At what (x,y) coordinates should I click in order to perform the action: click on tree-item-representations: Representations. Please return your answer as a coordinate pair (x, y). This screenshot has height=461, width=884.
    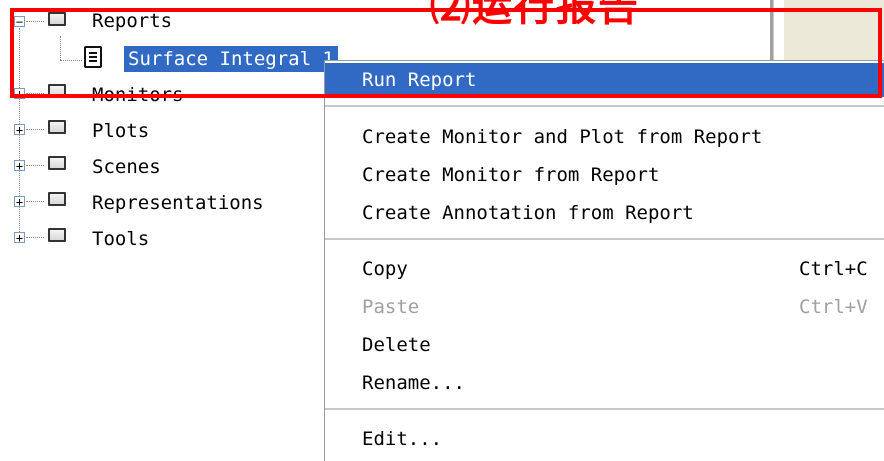
    Looking at the image, I should click on (178, 203).